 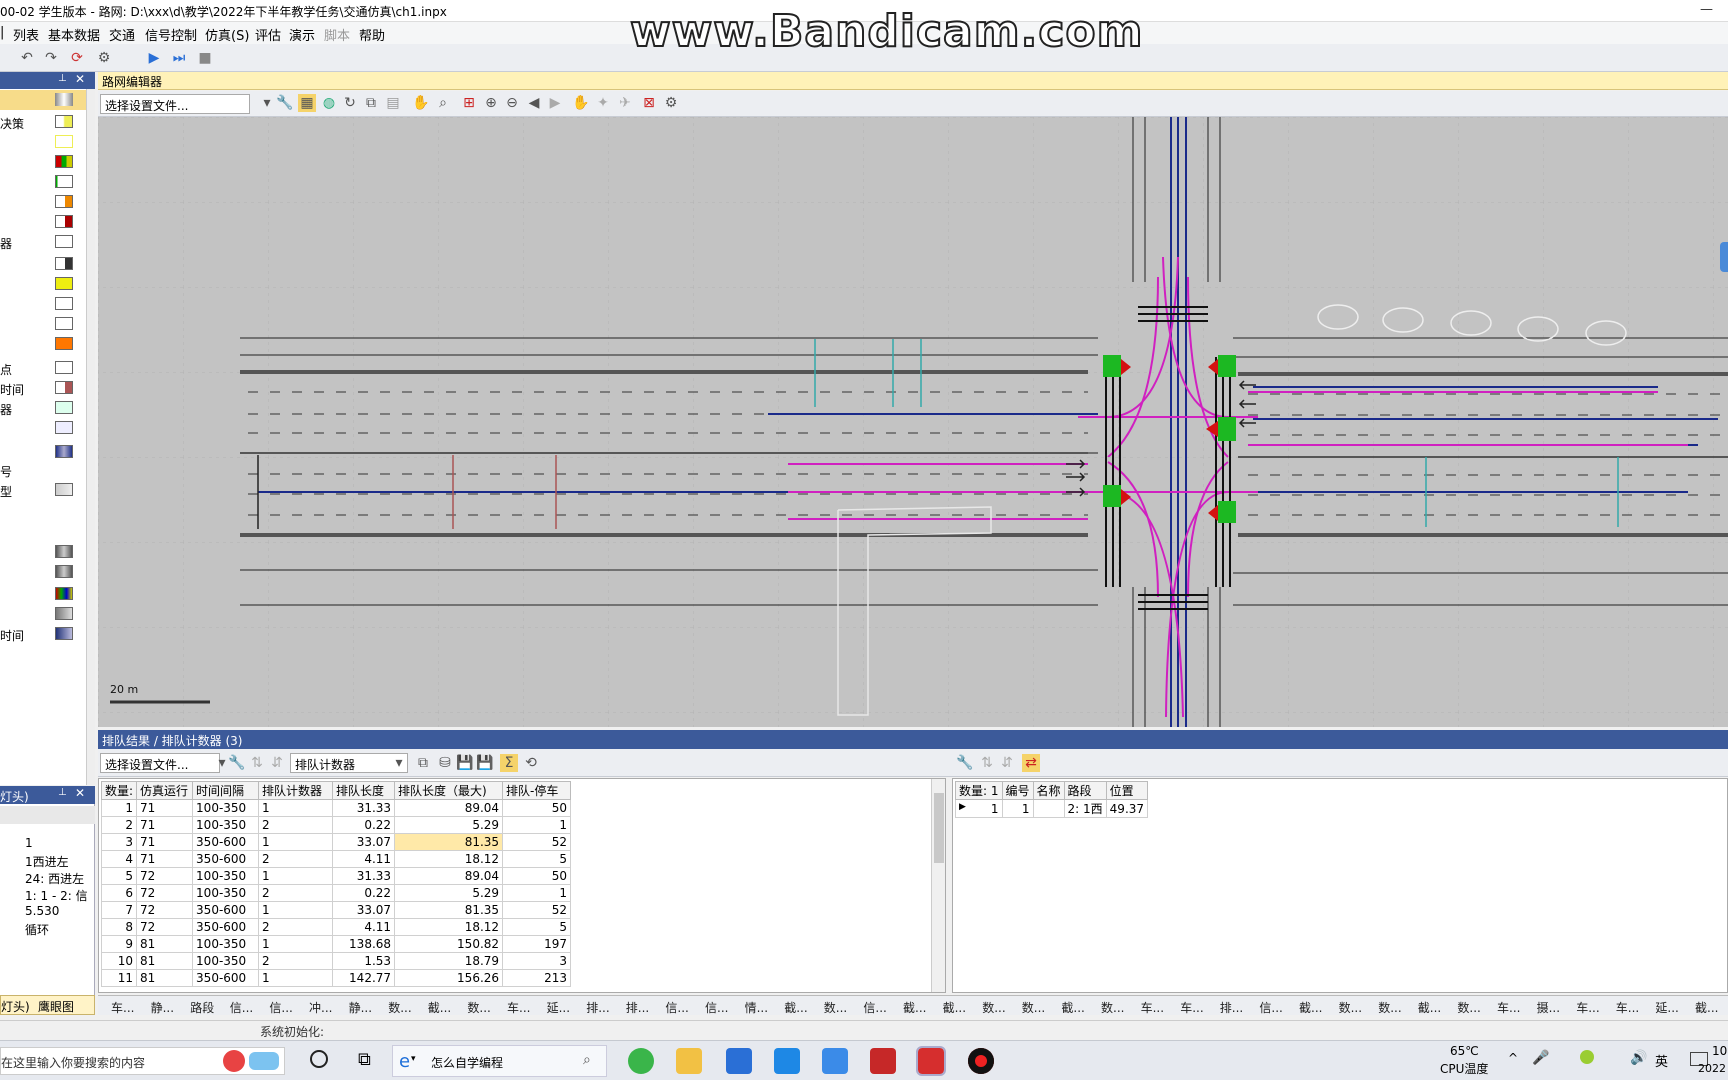 I want to click on menu-item-scripts: 脚本, so click(x=337, y=34).